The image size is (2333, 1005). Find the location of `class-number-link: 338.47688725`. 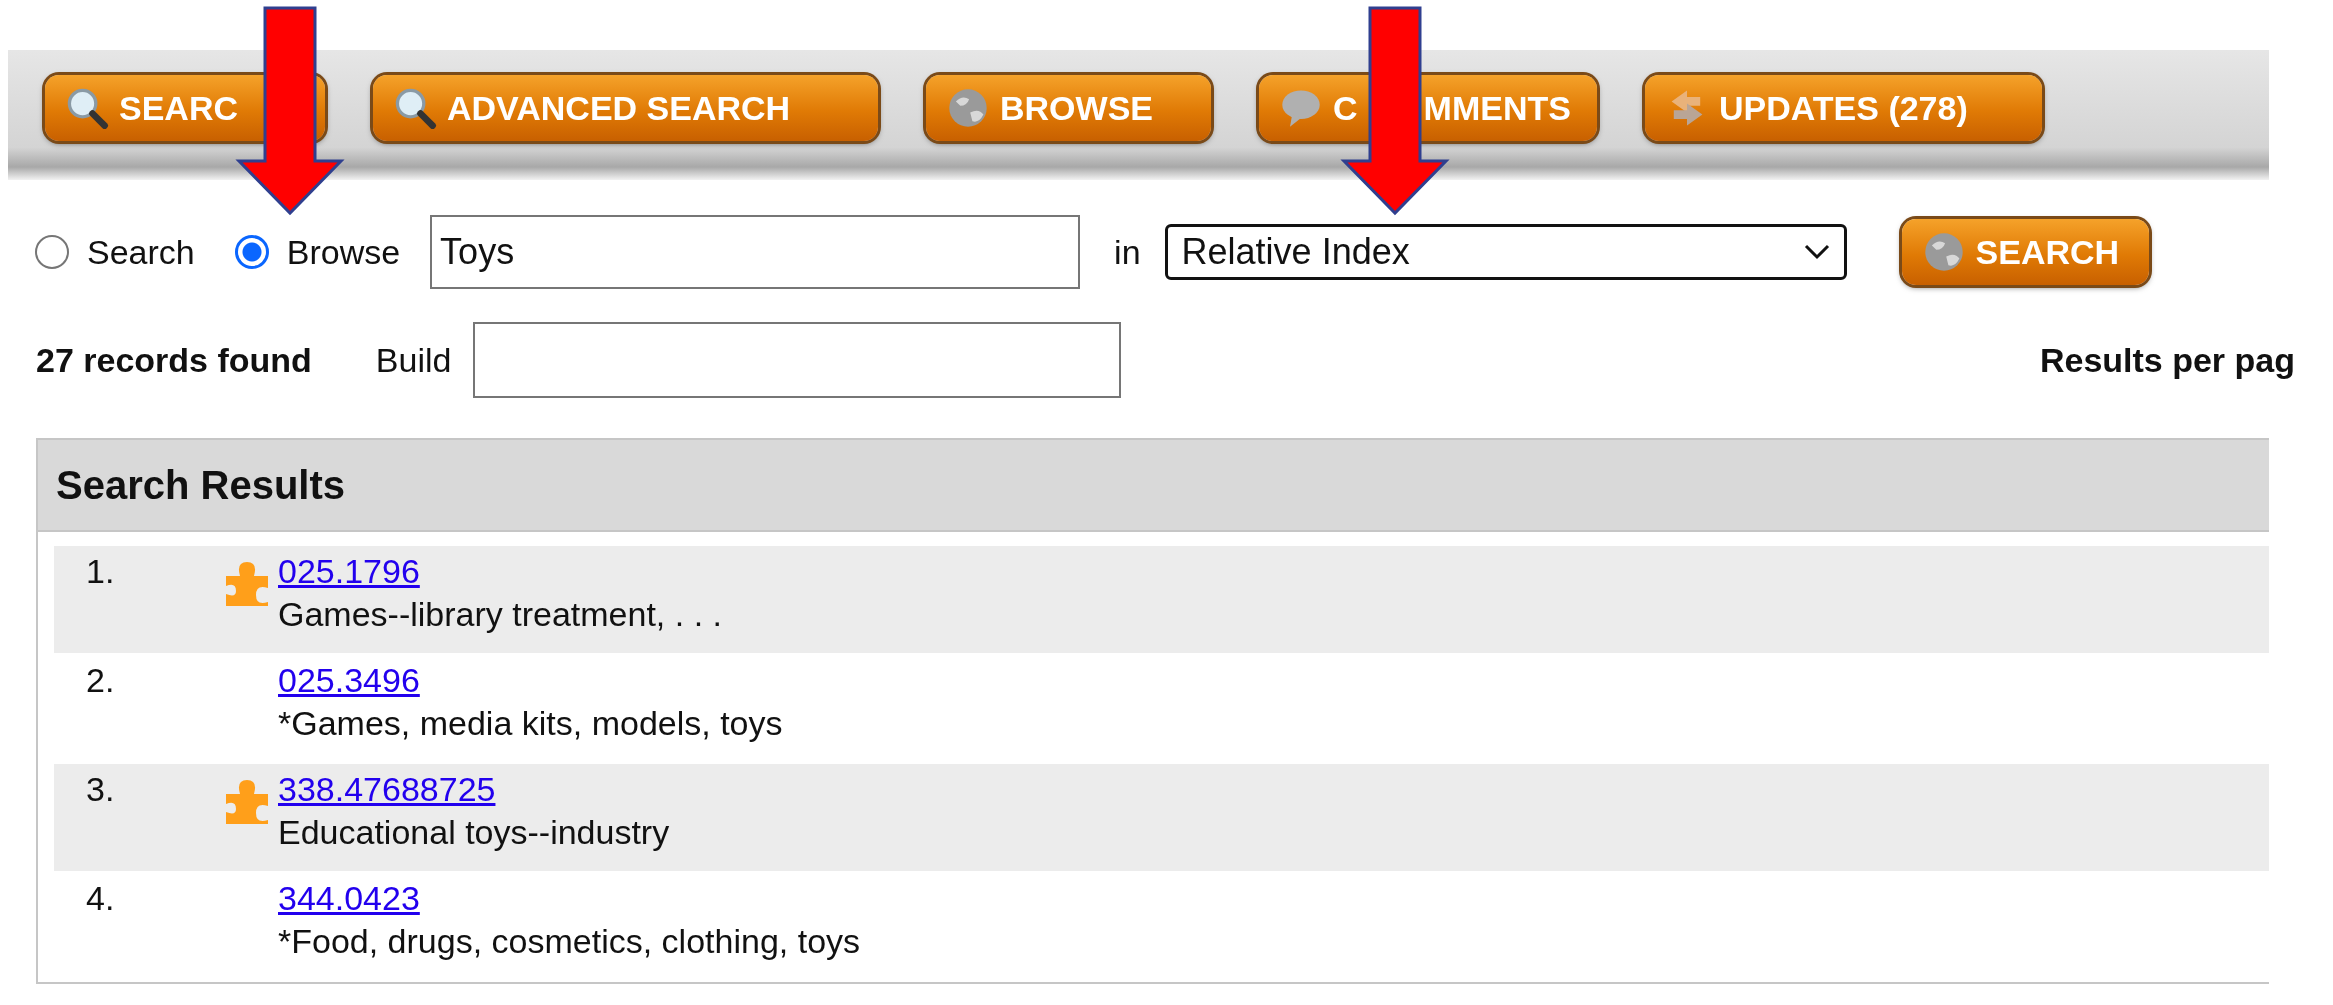

class-number-link: 338.47688725 is located at coordinates (387, 789).